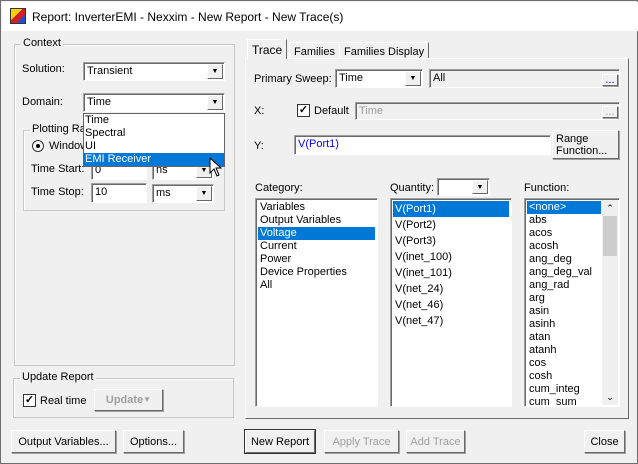 This screenshot has height=464, width=638. What do you see at coordinates (303, 110) in the screenshot?
I see `default-checkbox: ✓` at bounding box center [303, 110].